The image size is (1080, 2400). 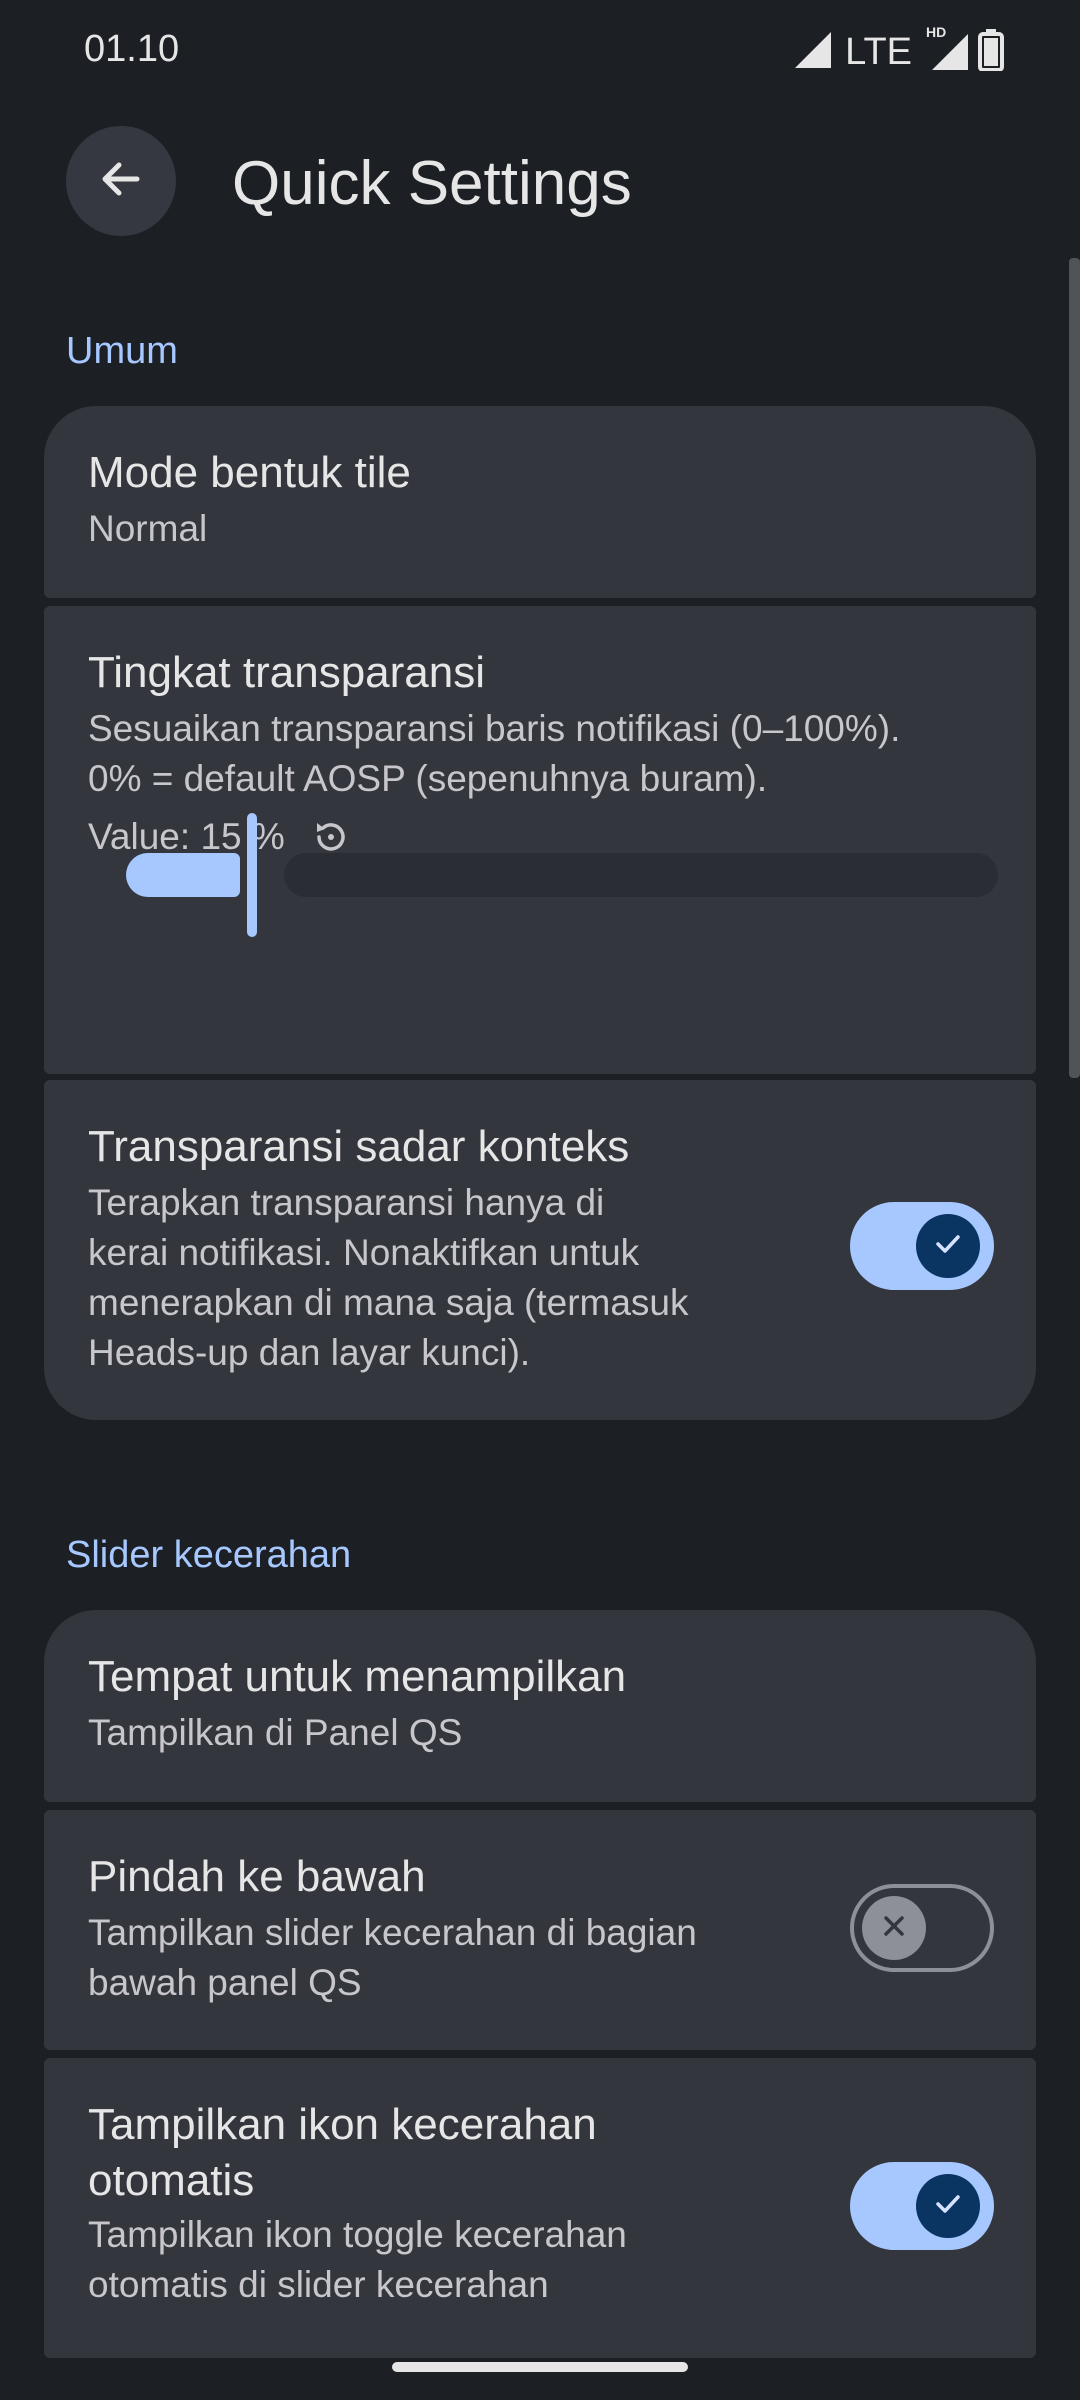 What do you see at coordinates (357, 2234) in the screenshot?
I see `pref-summary-line: Tampilkan ikon toggle kecerahan` at bounding box center [357, 2234].